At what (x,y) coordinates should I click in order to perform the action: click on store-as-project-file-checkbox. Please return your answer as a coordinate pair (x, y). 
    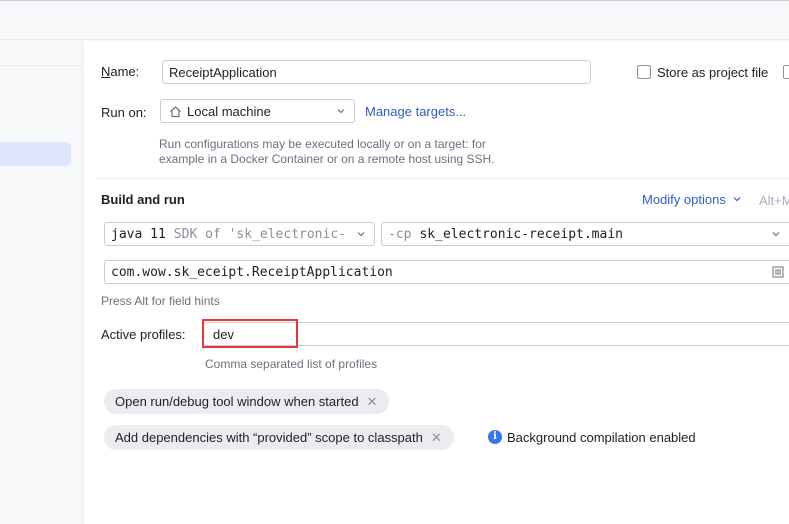
    Looking at the image, I should click on (644, 72).